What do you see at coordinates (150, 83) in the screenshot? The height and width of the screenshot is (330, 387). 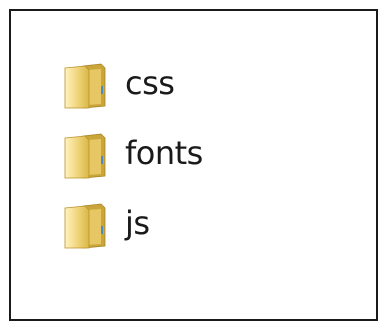 I see `folder-name: css` at bounding box center [150, 83].